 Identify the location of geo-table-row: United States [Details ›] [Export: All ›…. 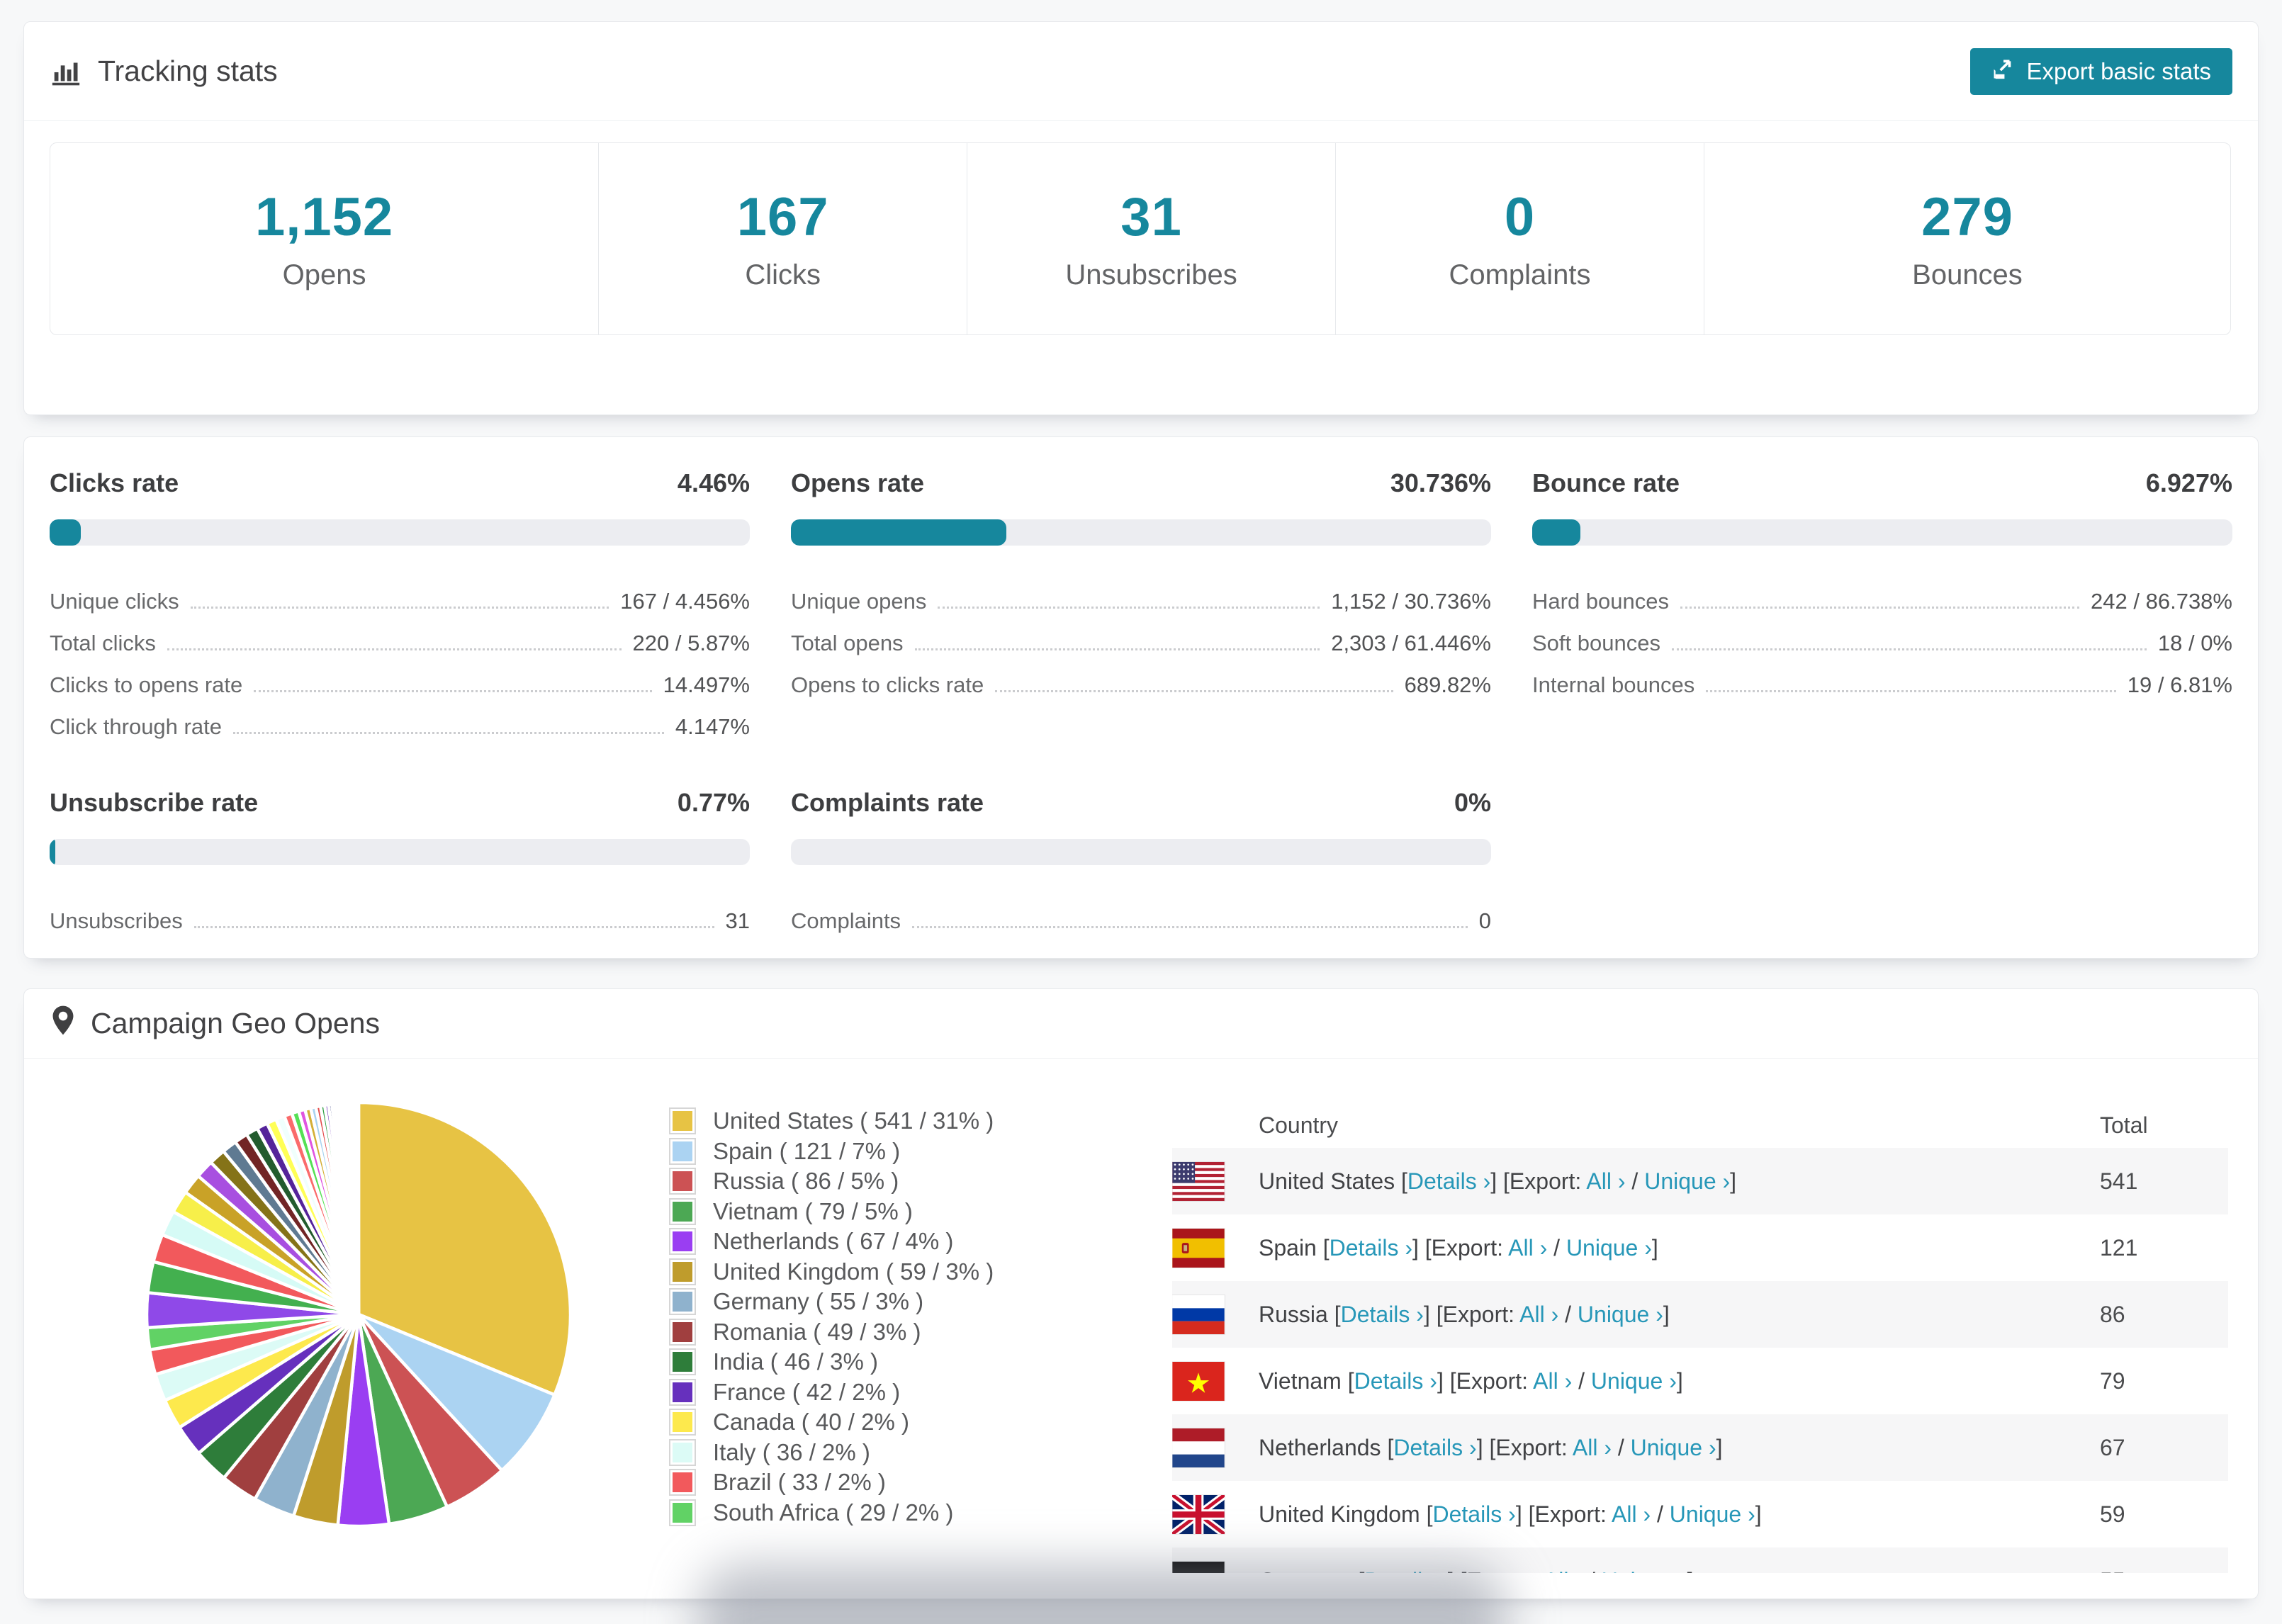
(1700, 1181).